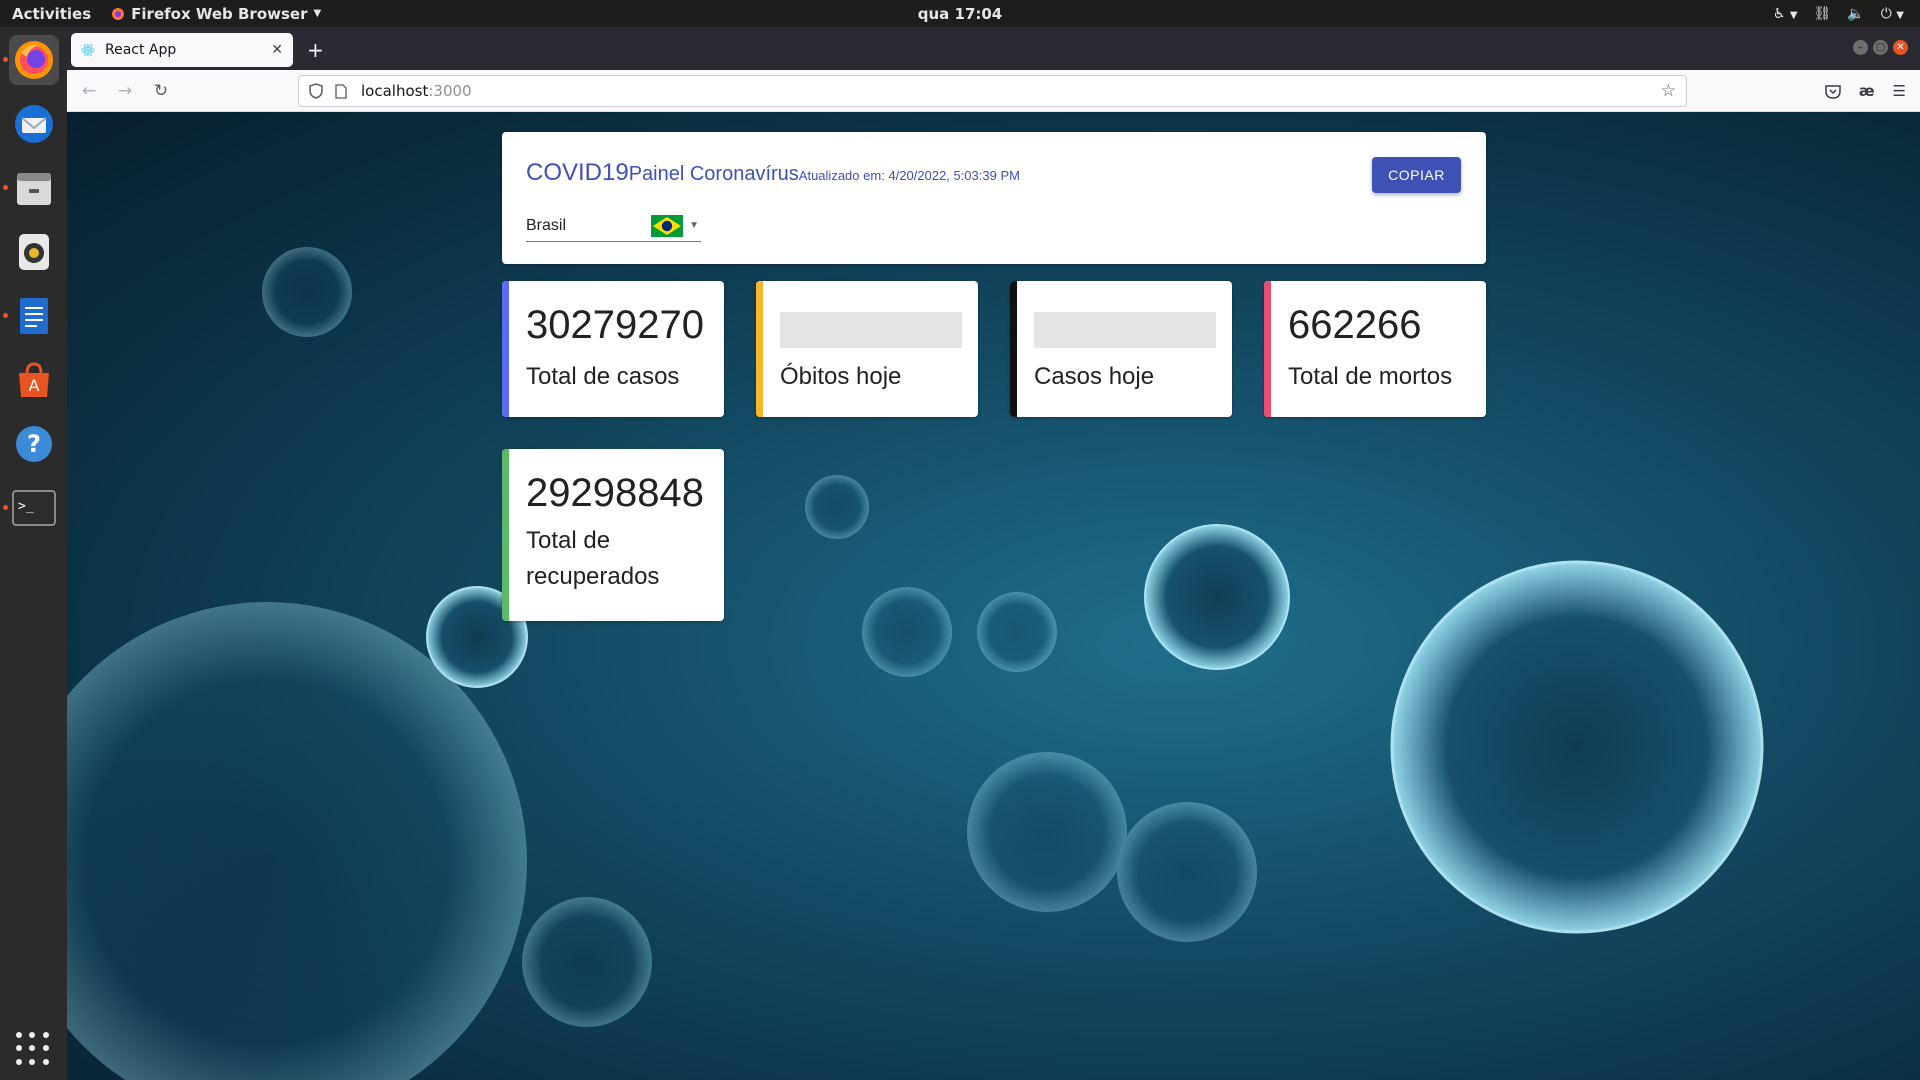  I want to click on dock-help: ?, so click(34, 444).